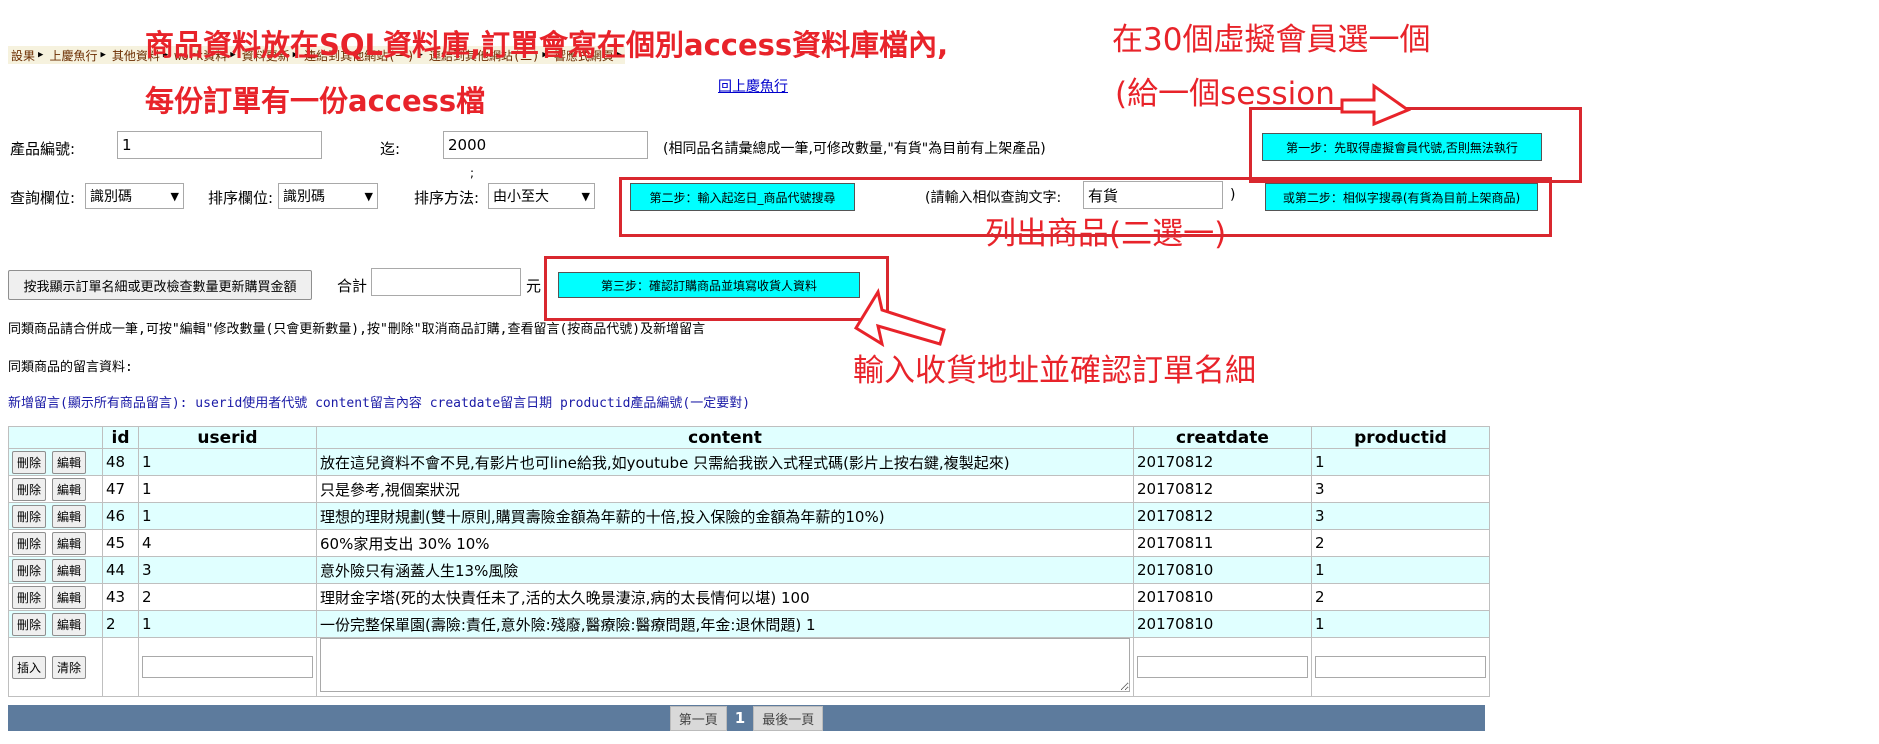 The height and width of the screenshot is (744, 1879). Describe the element at coordinates (545, 145) in the screenshot. I see `product-id-end-input` at that location.